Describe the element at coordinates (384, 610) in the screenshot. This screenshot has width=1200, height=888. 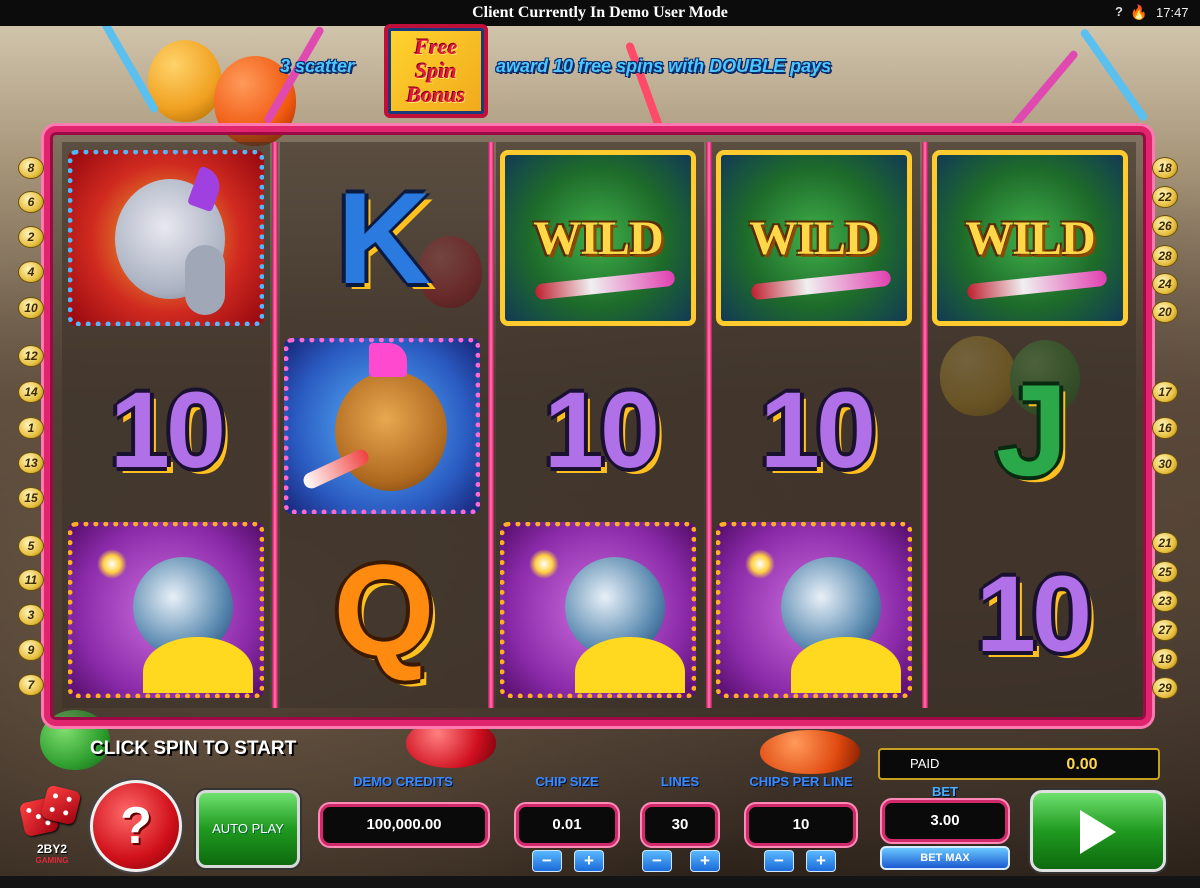
I see `q-symbol: Q` at that location.